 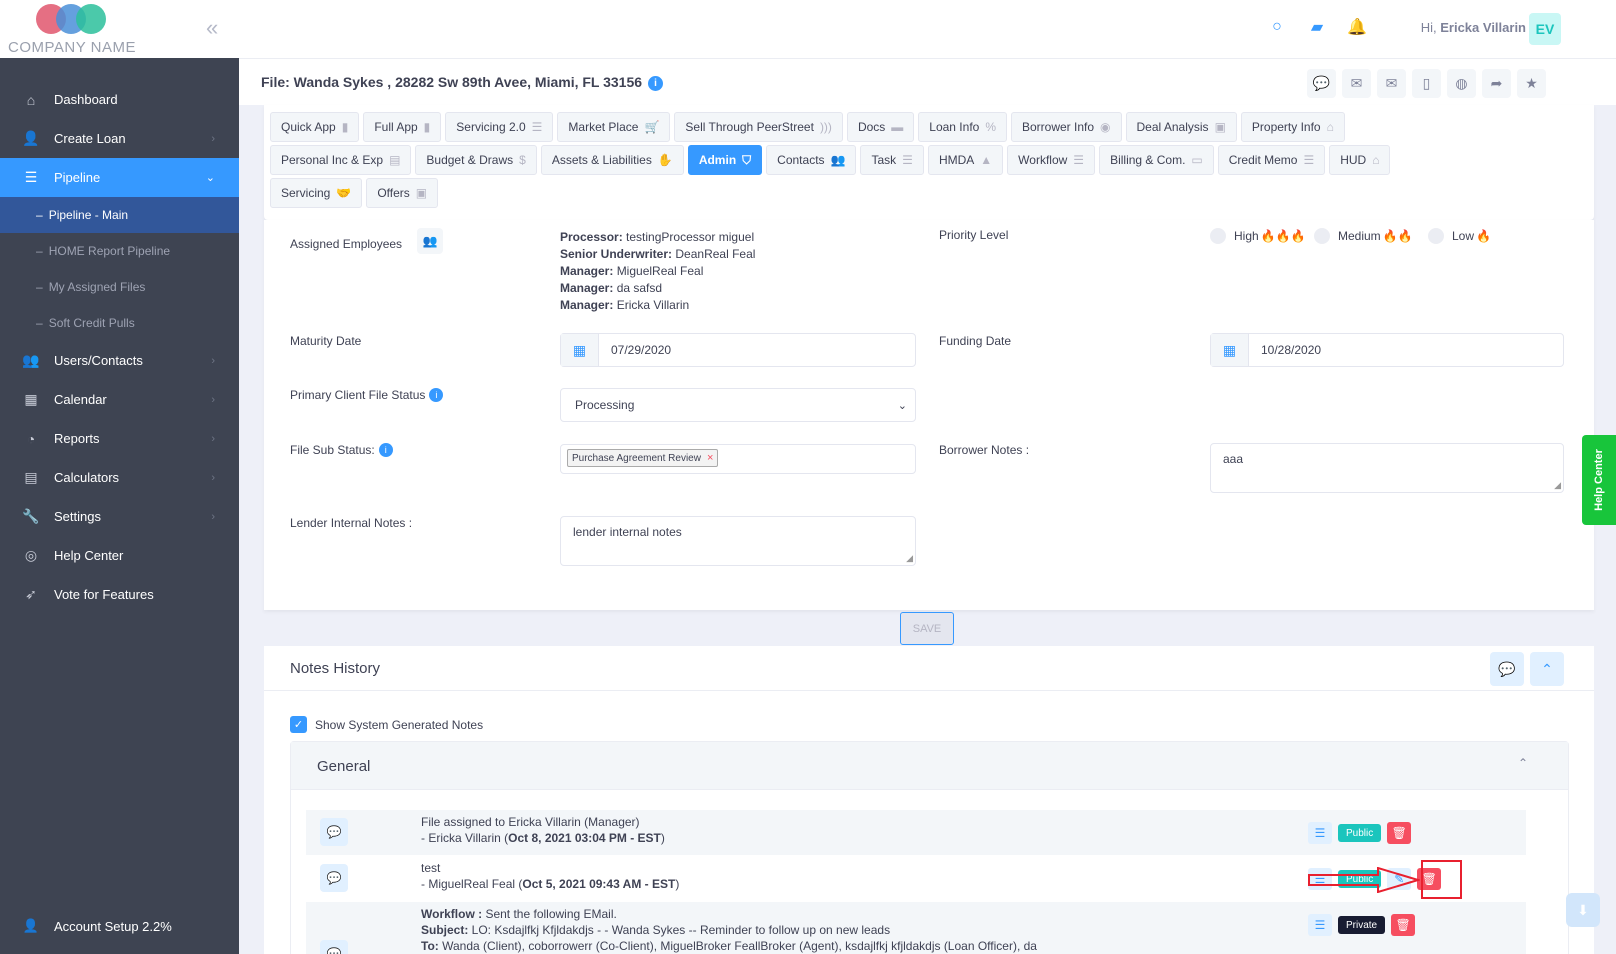 I want to click on scroll-top-icon: ⬇, so click(x=1583, y=910).